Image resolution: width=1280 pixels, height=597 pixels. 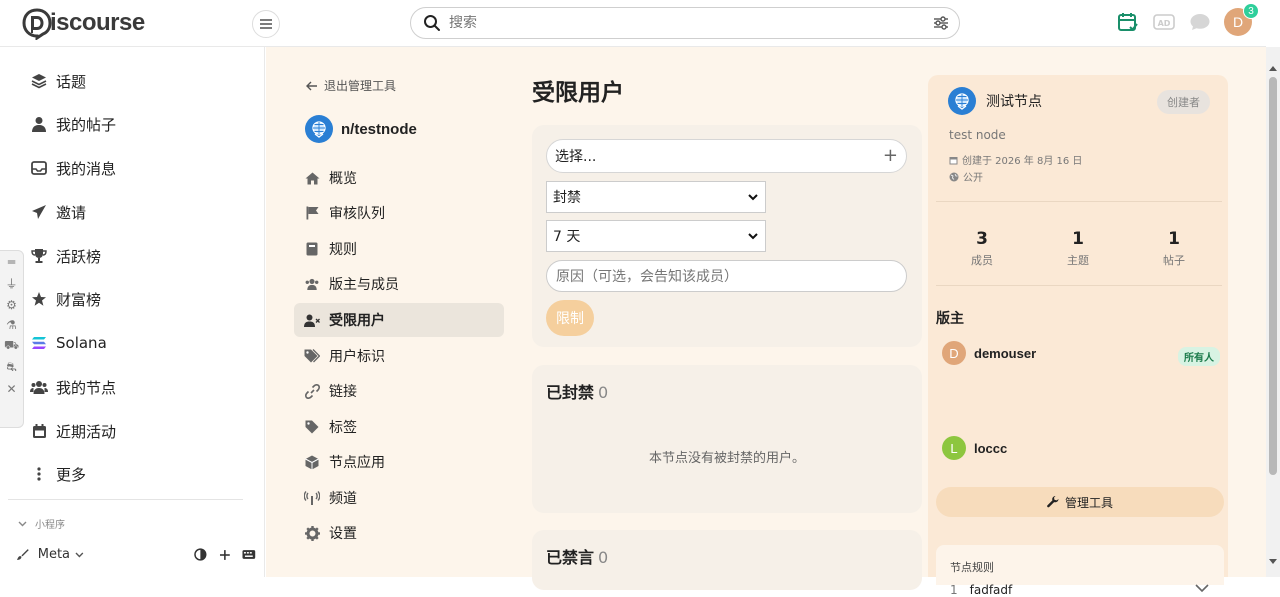 I want to click on manage-tools-button: 管理工具, so click(x=1080, y=502).